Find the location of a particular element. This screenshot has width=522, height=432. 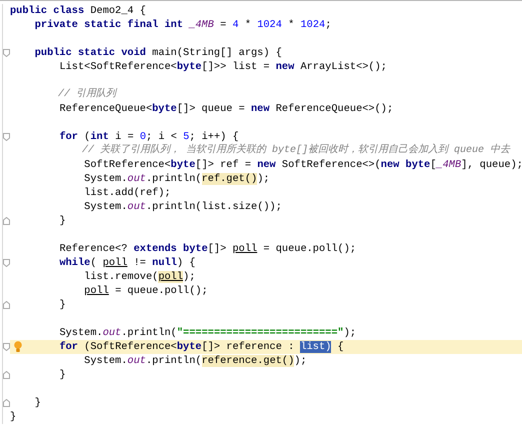

code-line: ReferenceQueue<byte[]> queue = new ReferenceQueue<>(); is located at coordinates (226, 109).